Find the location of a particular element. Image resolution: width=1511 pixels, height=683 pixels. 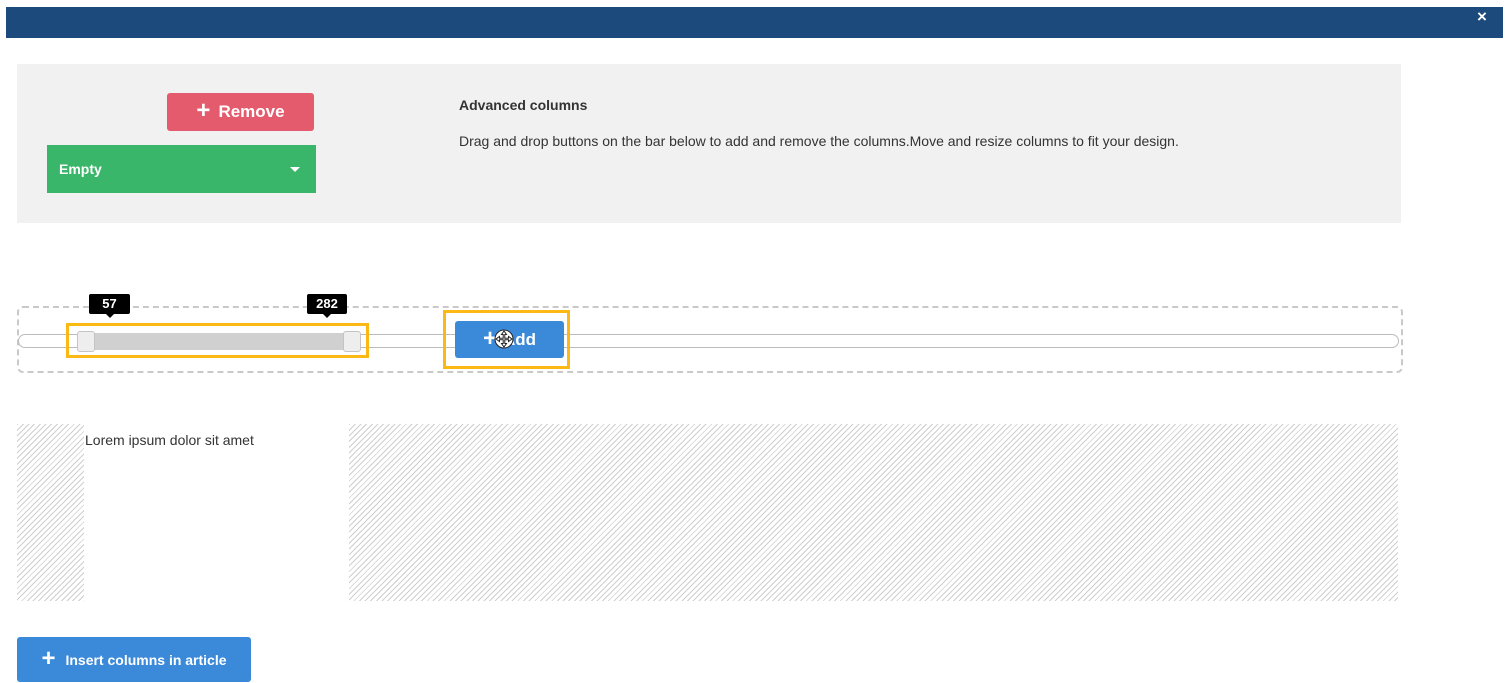

left-gap-column is located at coordinates (50, 512).